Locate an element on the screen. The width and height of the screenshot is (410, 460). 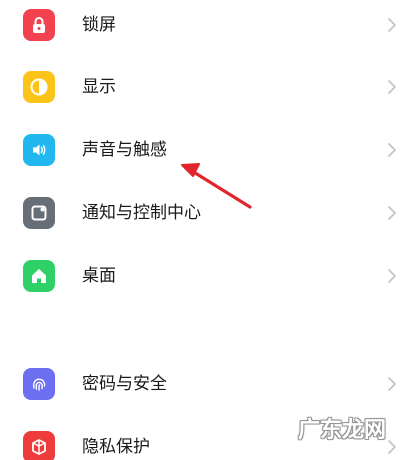
settings-item-label: 密码与安全 is located at coordinates (124, 384).